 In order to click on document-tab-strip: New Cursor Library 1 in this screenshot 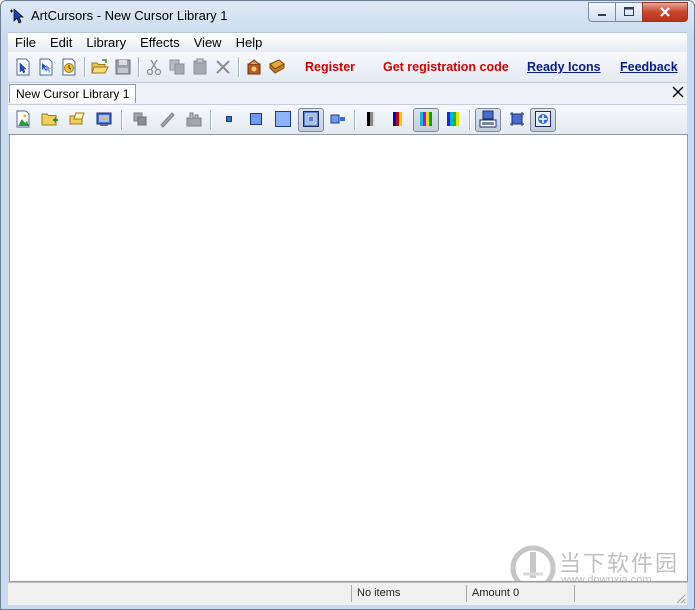, I will do `click(347, 93)`.